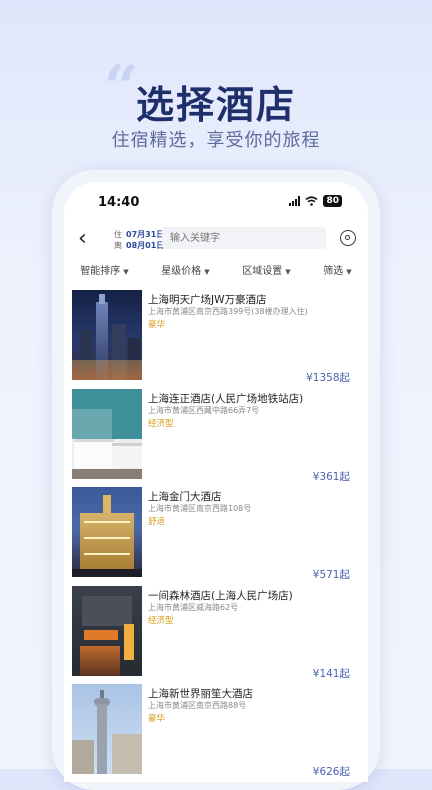  I want to click on hotel-list-item: 上海金门大酒店 上海市黄浦区南京西路108号 舒适 ¥571起, so click(216, 536).